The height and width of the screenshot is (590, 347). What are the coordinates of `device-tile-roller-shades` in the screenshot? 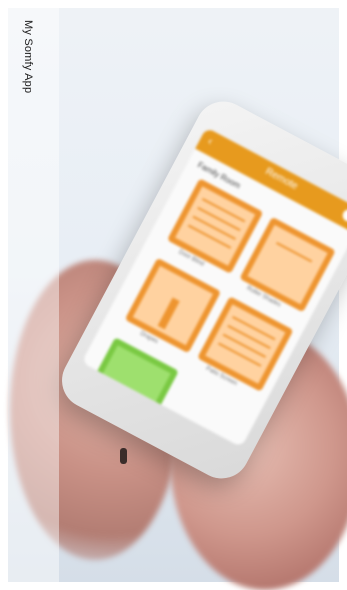 It's located at (287, 264).